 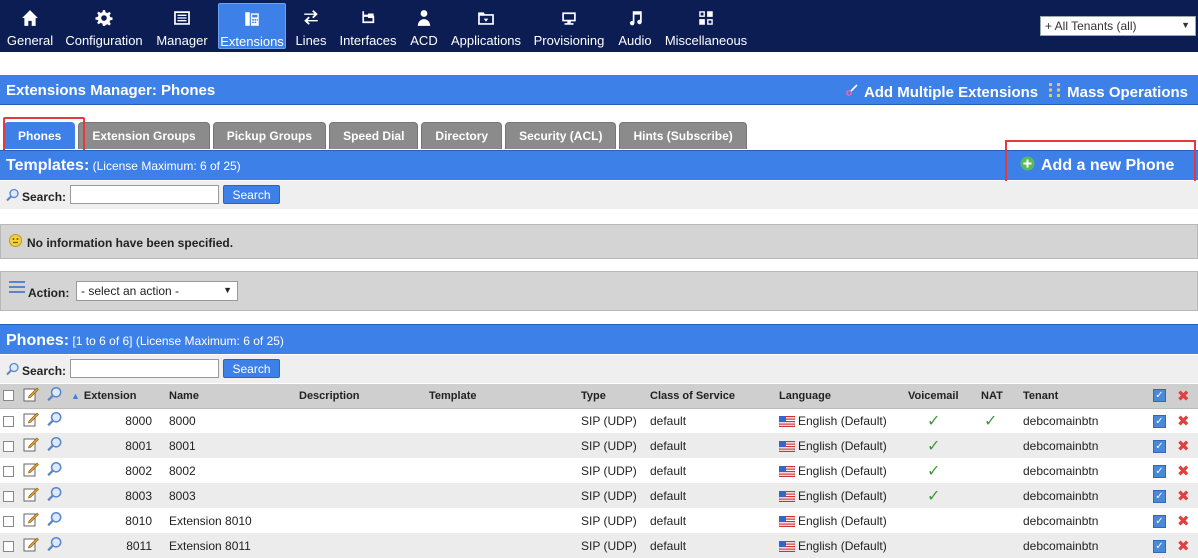 I want to click on nav-provisioning: Provisioning, so click(x=569, y=26).